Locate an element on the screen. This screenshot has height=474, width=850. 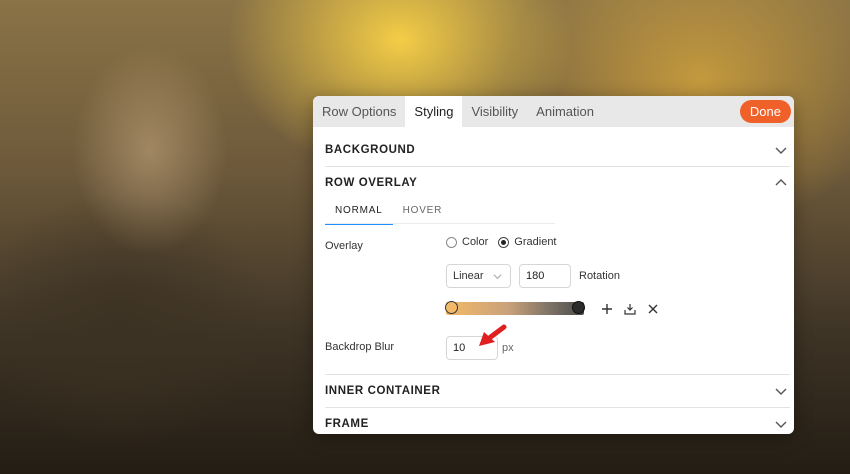
download-icon is located at coordinates (630, 309).